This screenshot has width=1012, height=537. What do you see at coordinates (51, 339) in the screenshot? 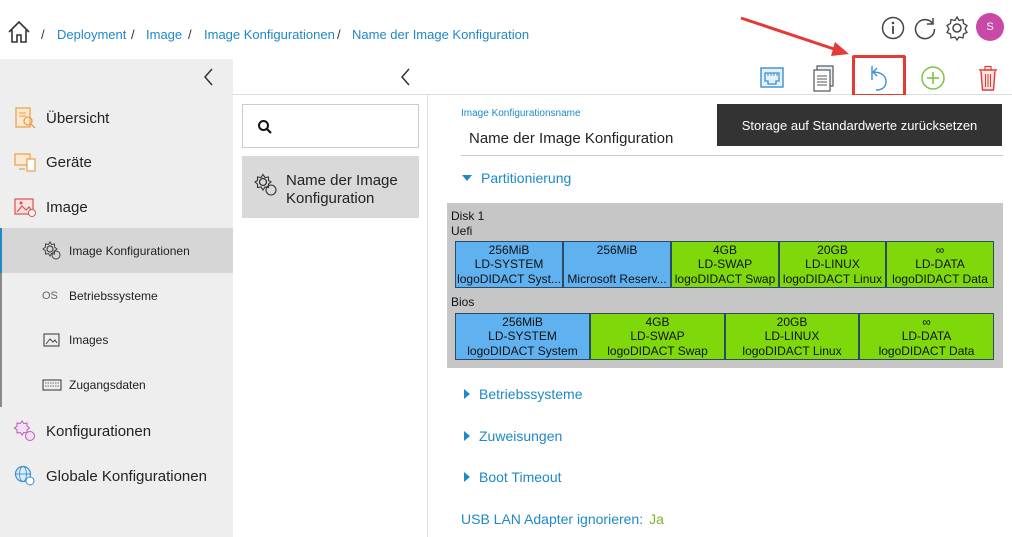
I see `images-icon` at bounding box center [51, 339].